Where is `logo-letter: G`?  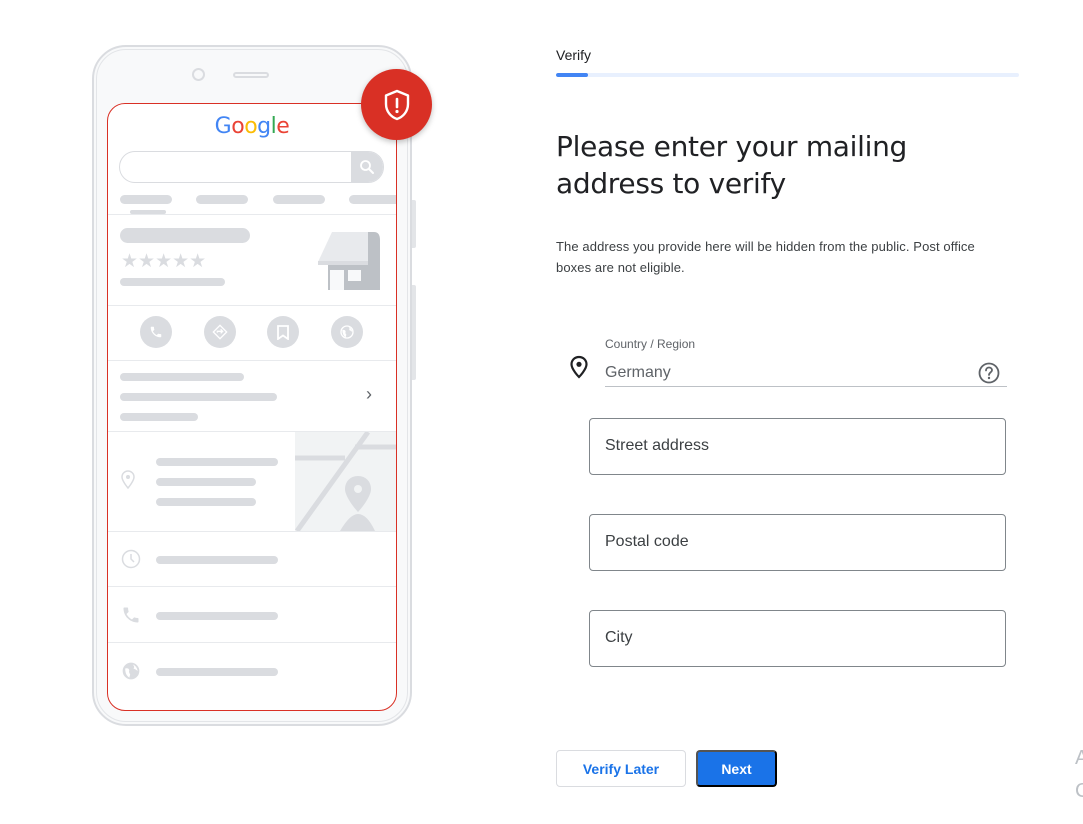 logo-letter: G is located at coordinates (223, 126).